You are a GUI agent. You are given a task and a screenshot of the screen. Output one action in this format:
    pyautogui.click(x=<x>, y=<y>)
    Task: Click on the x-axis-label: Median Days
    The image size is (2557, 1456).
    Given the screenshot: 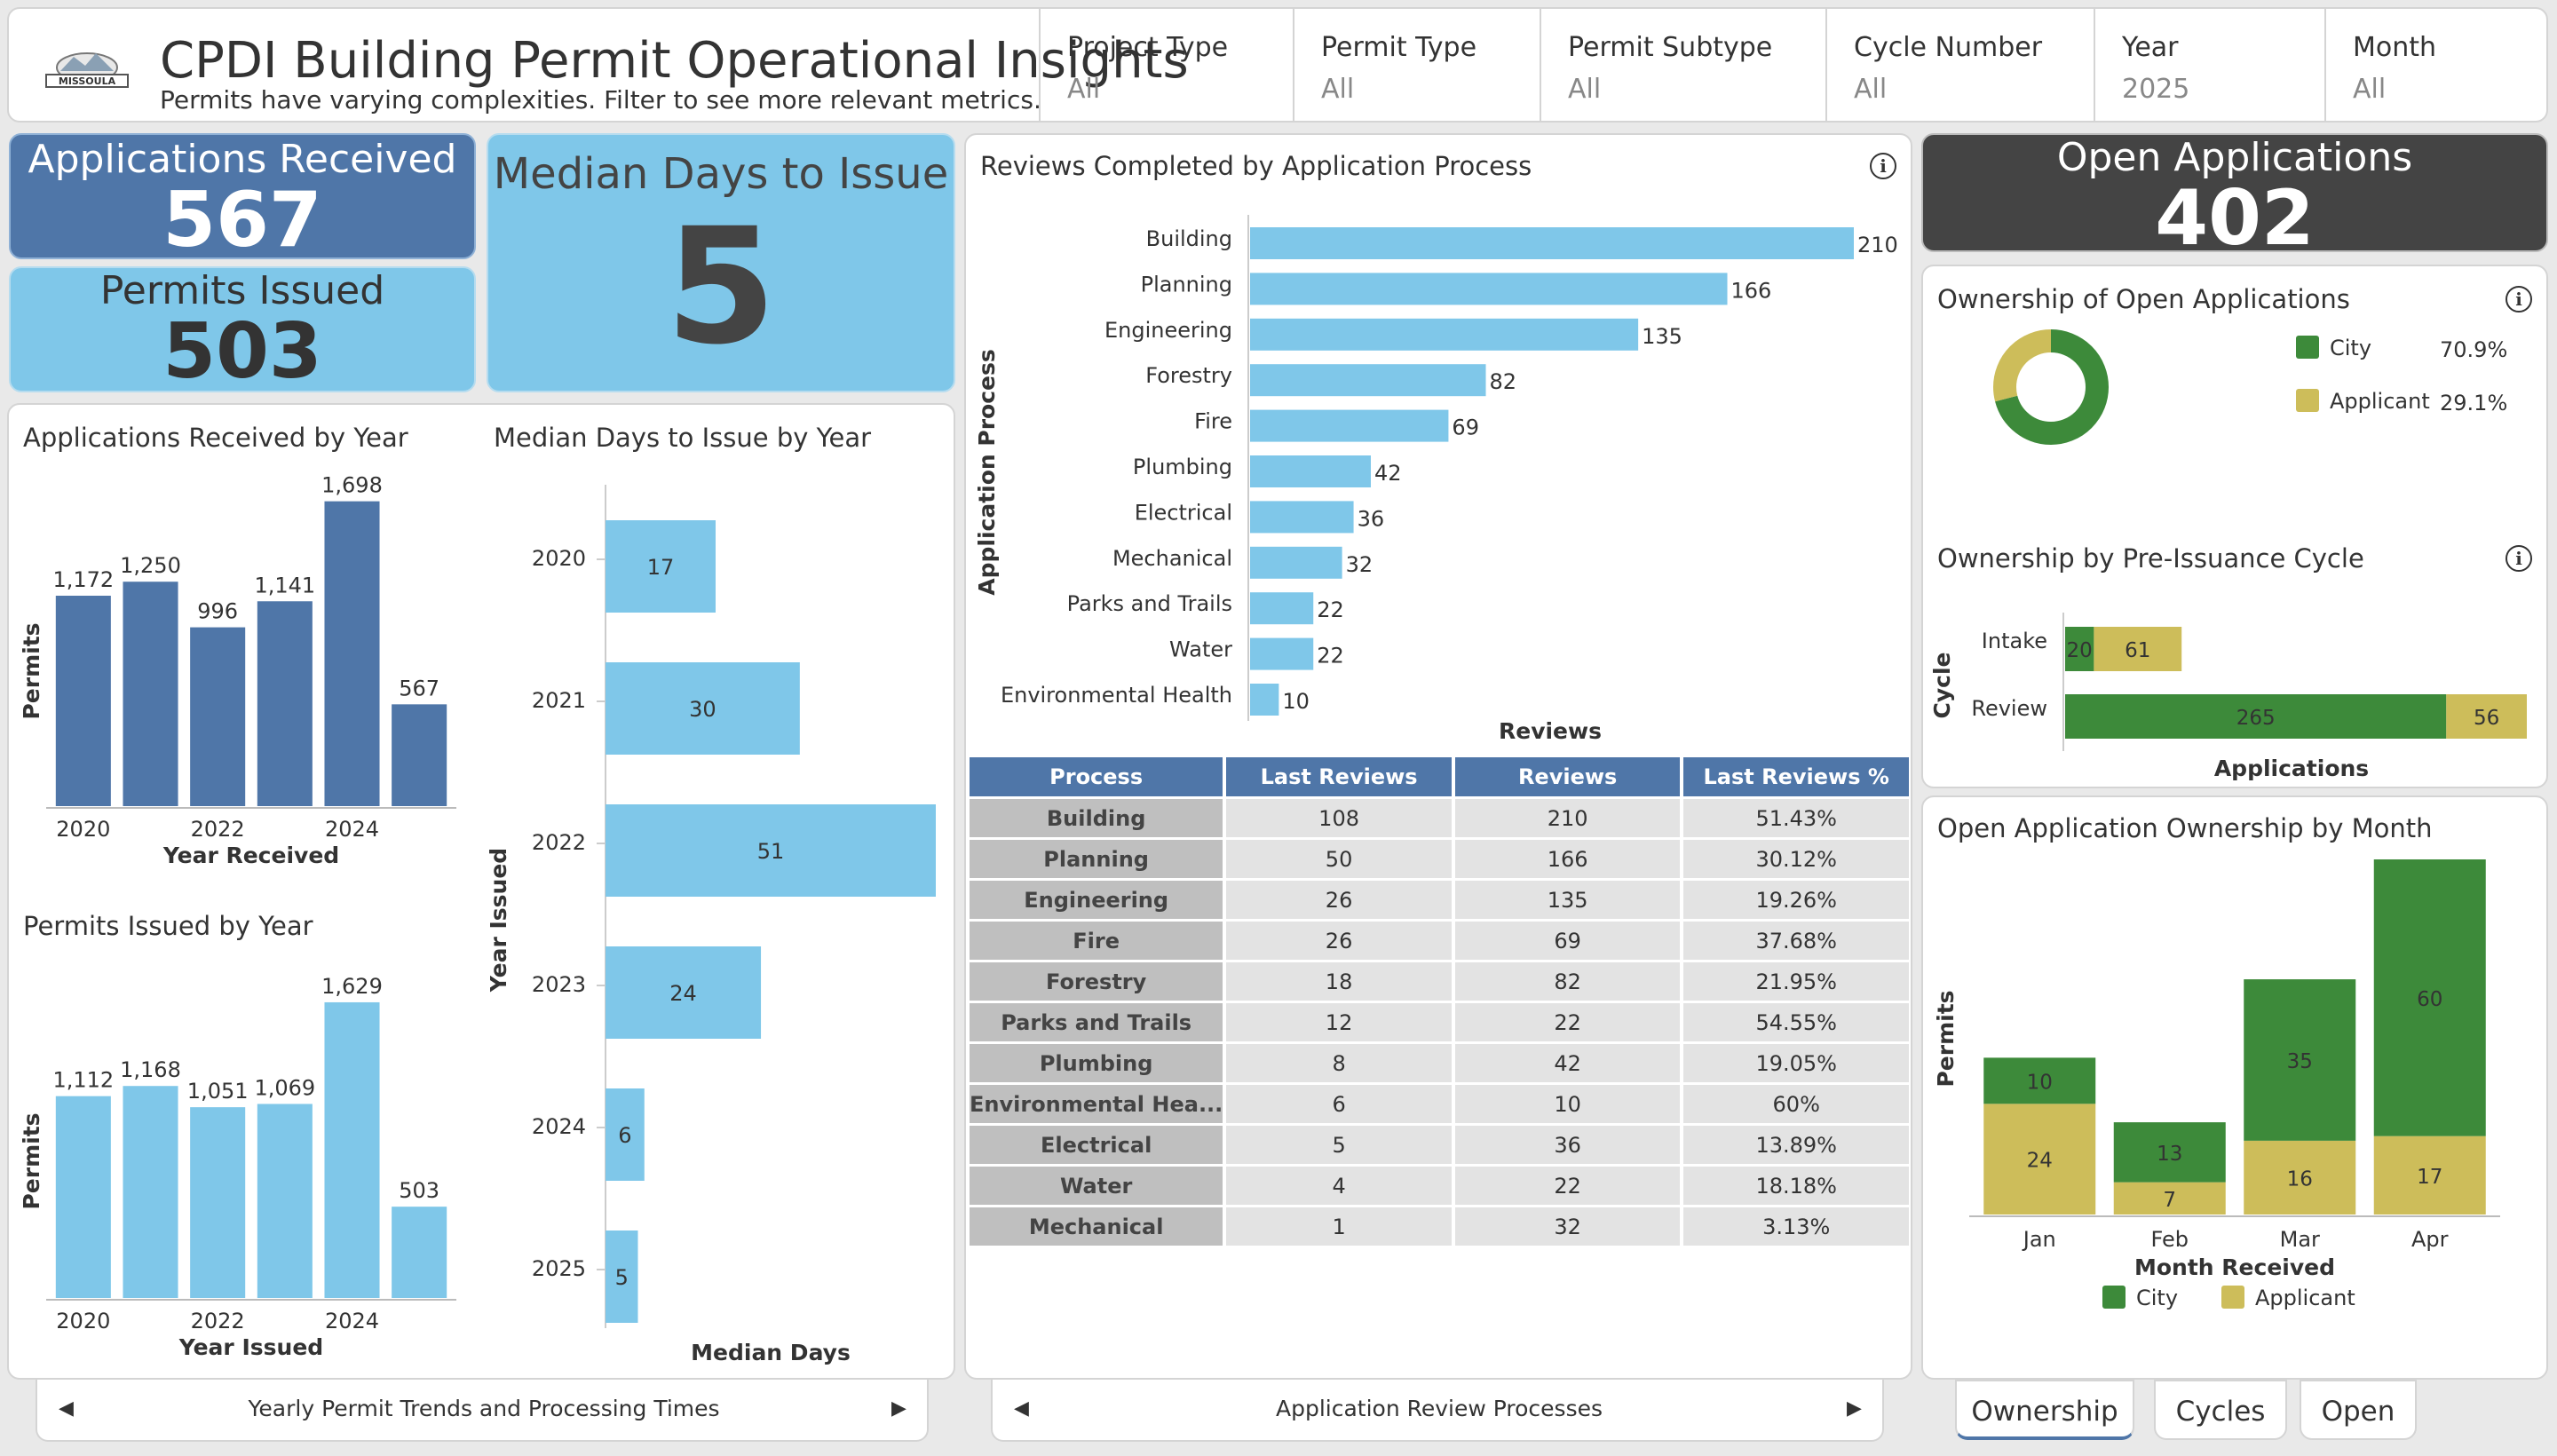 What is the action you would take?
    pyautogui.click(x=771, y=1352)
    